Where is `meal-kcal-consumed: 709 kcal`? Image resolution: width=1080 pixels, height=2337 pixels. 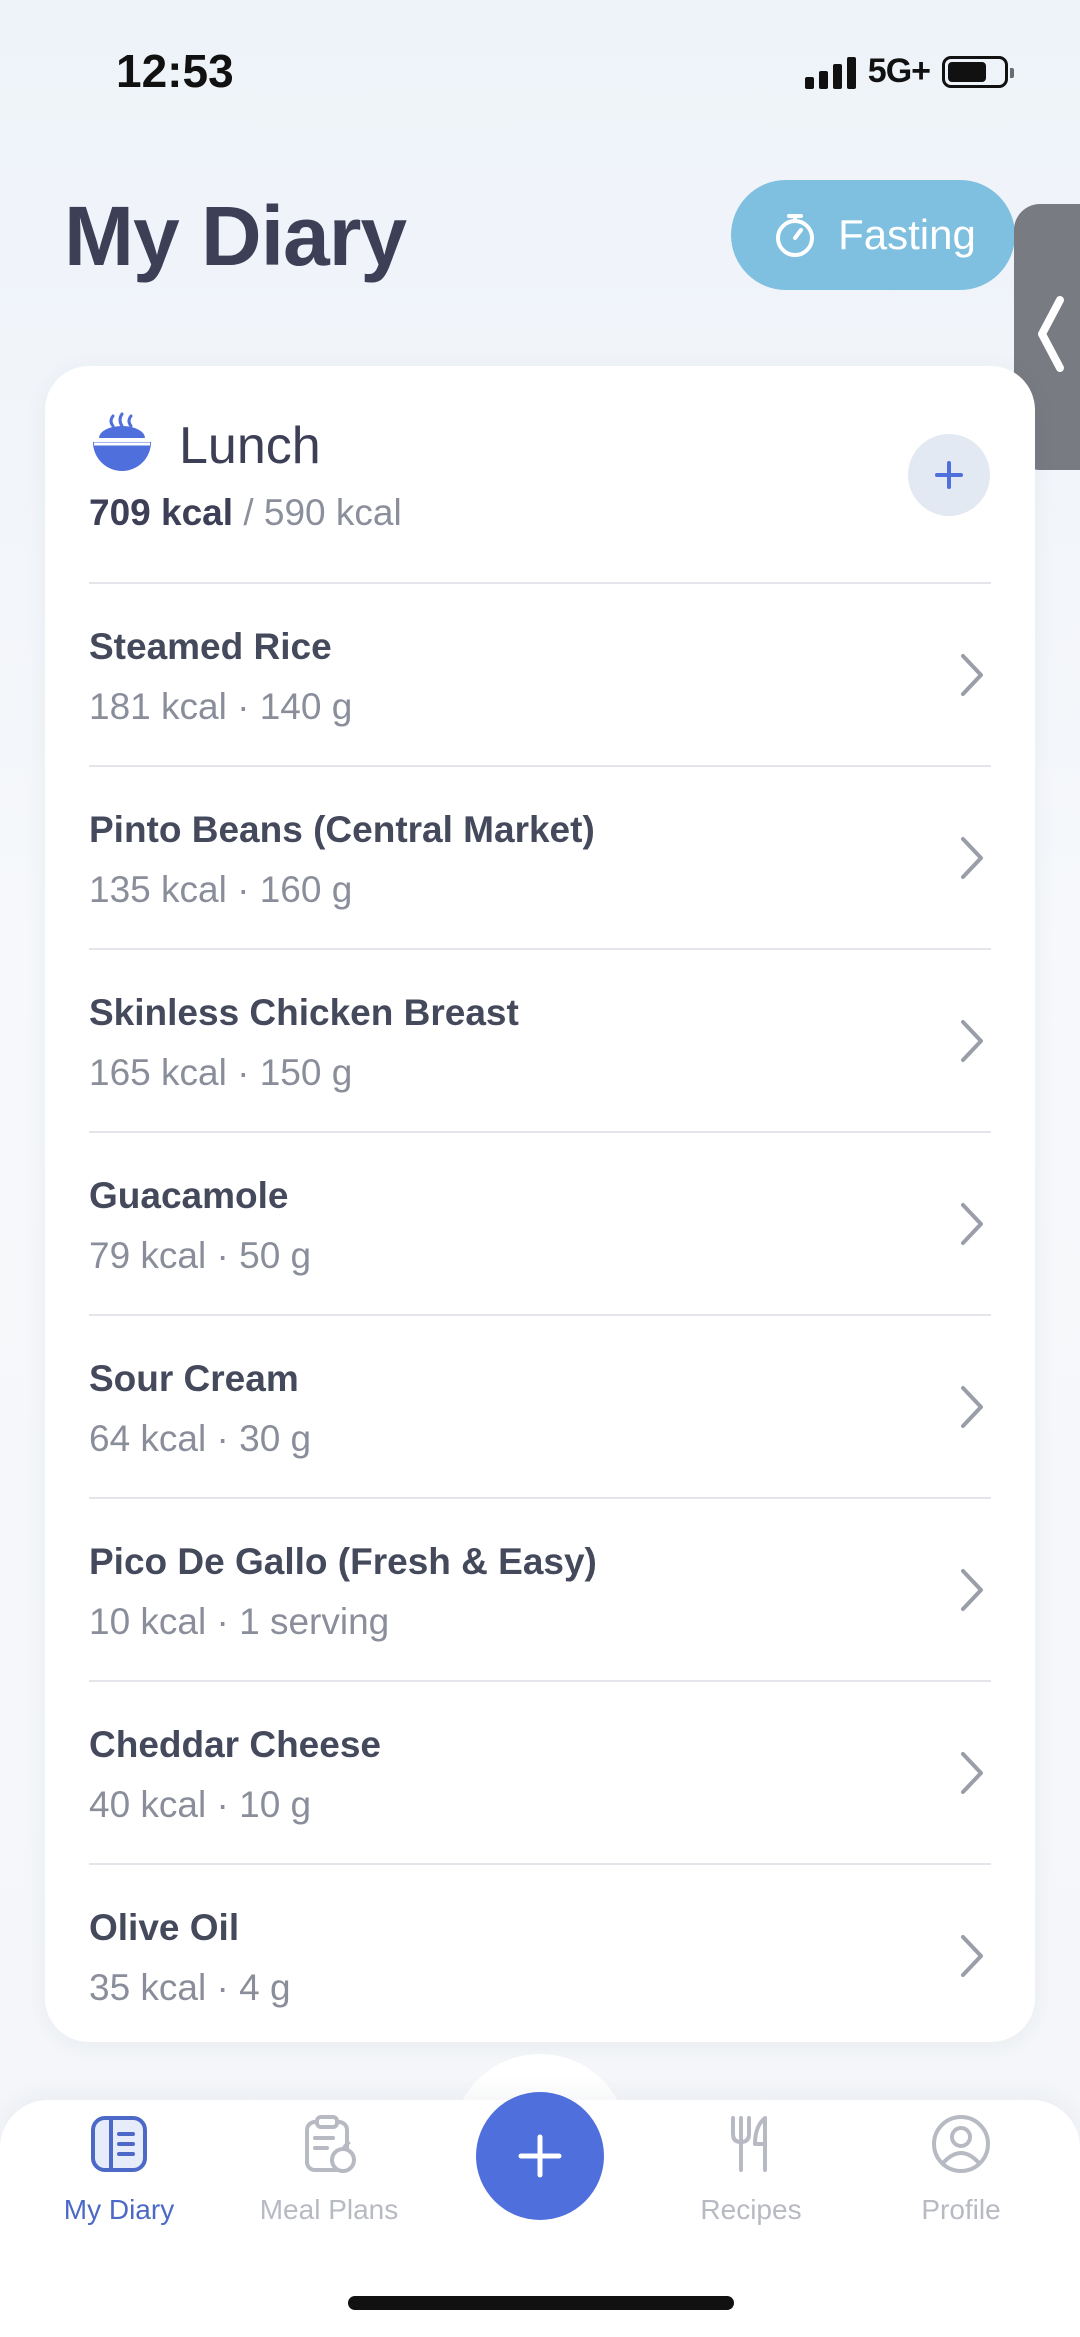
meal-kcal-consumed: 709 kcal is located at coordinates (161, 512).